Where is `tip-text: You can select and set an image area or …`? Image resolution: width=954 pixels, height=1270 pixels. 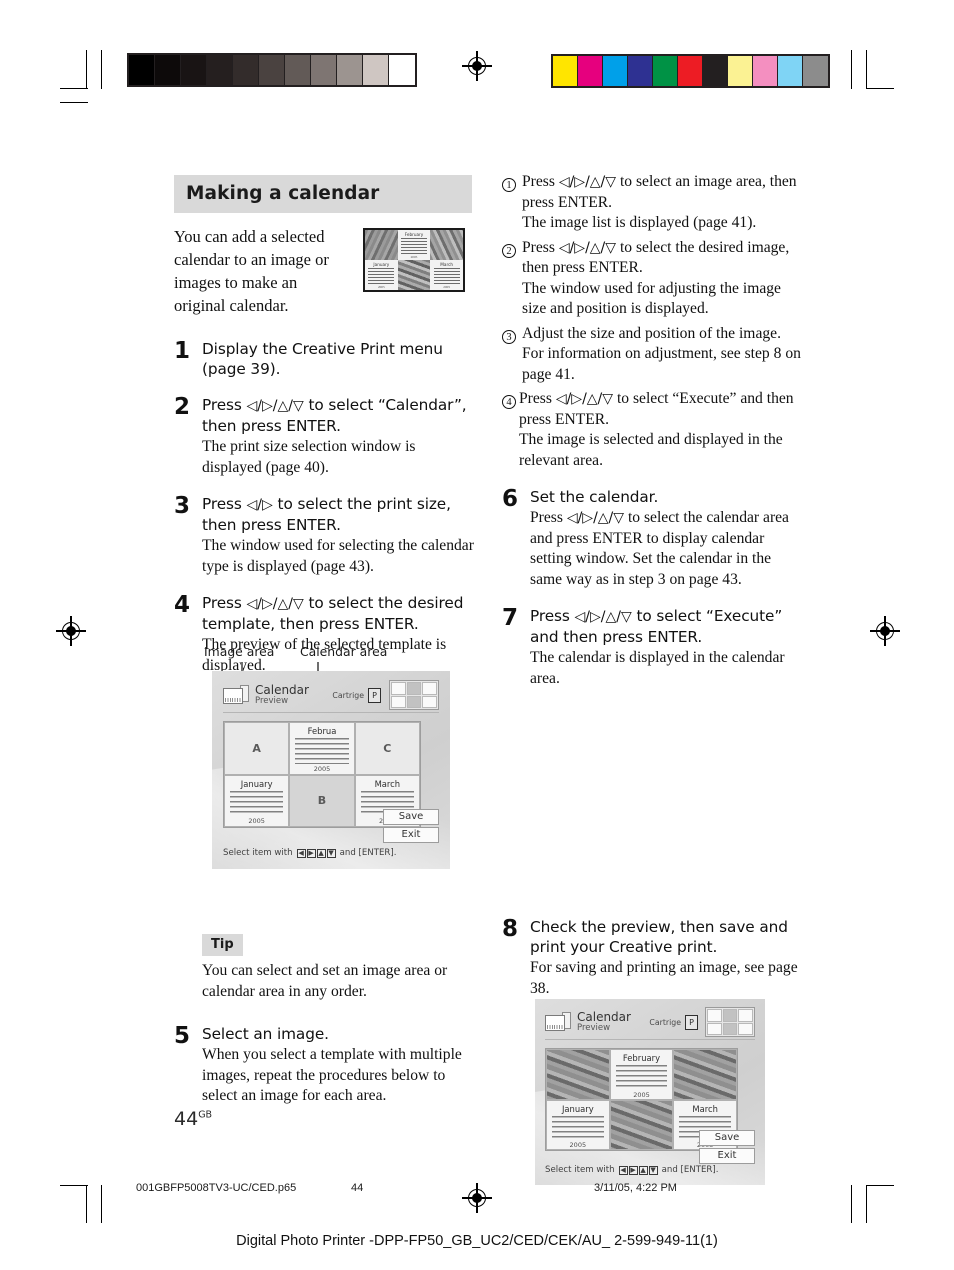
tip-text: You can select and set an image area or … is located at coordinates (325, 981).